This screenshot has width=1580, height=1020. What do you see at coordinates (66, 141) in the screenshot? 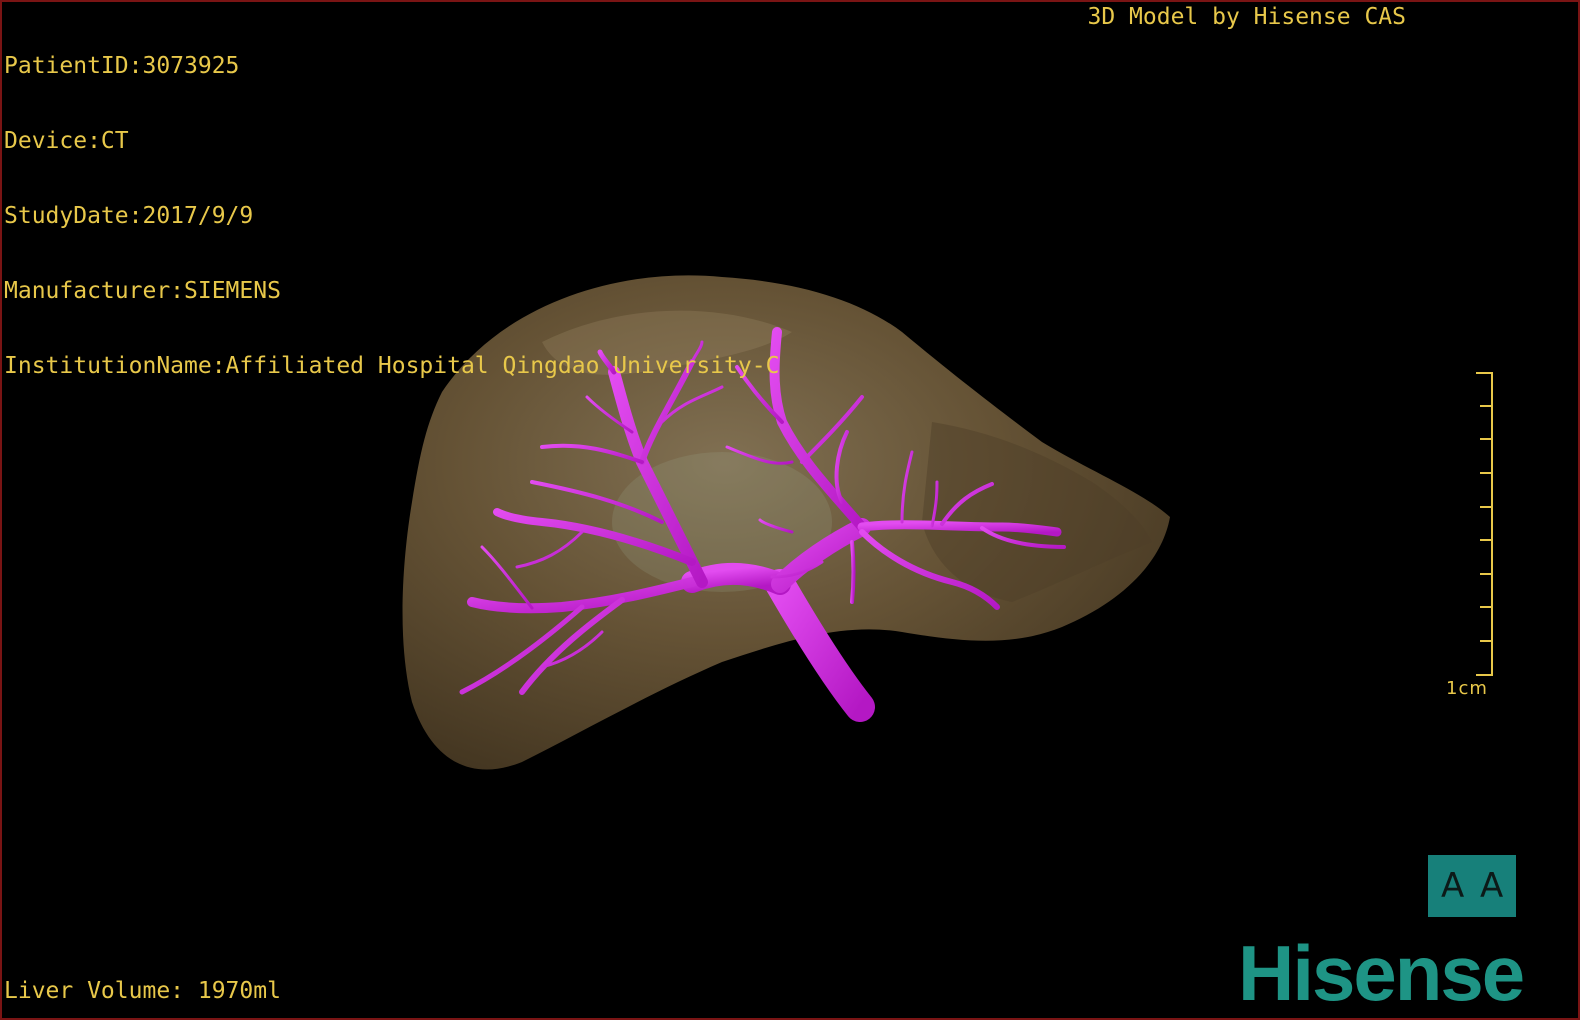
I see `device-text: Device:CT` at bounding box center [66, 141].